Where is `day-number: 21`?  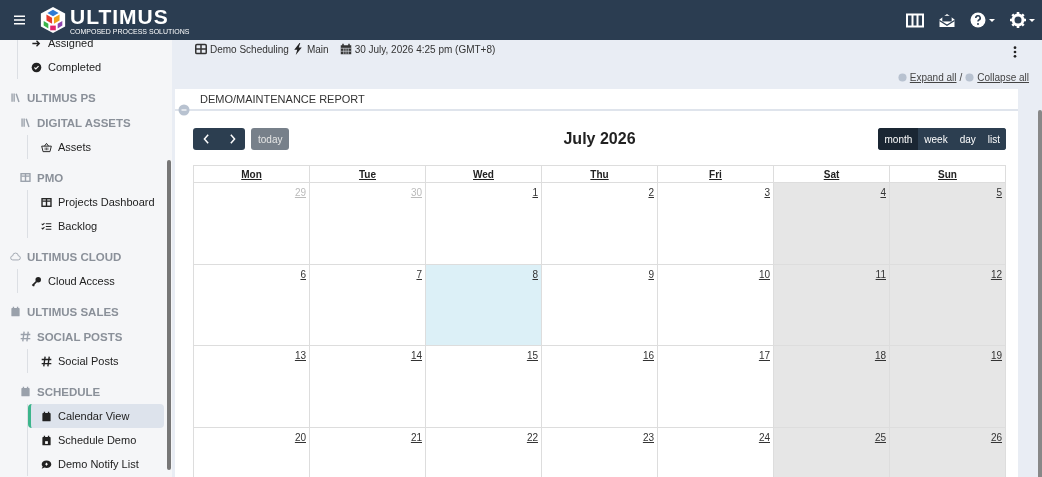
day-number: 21 is located at coordinates (416, 437).